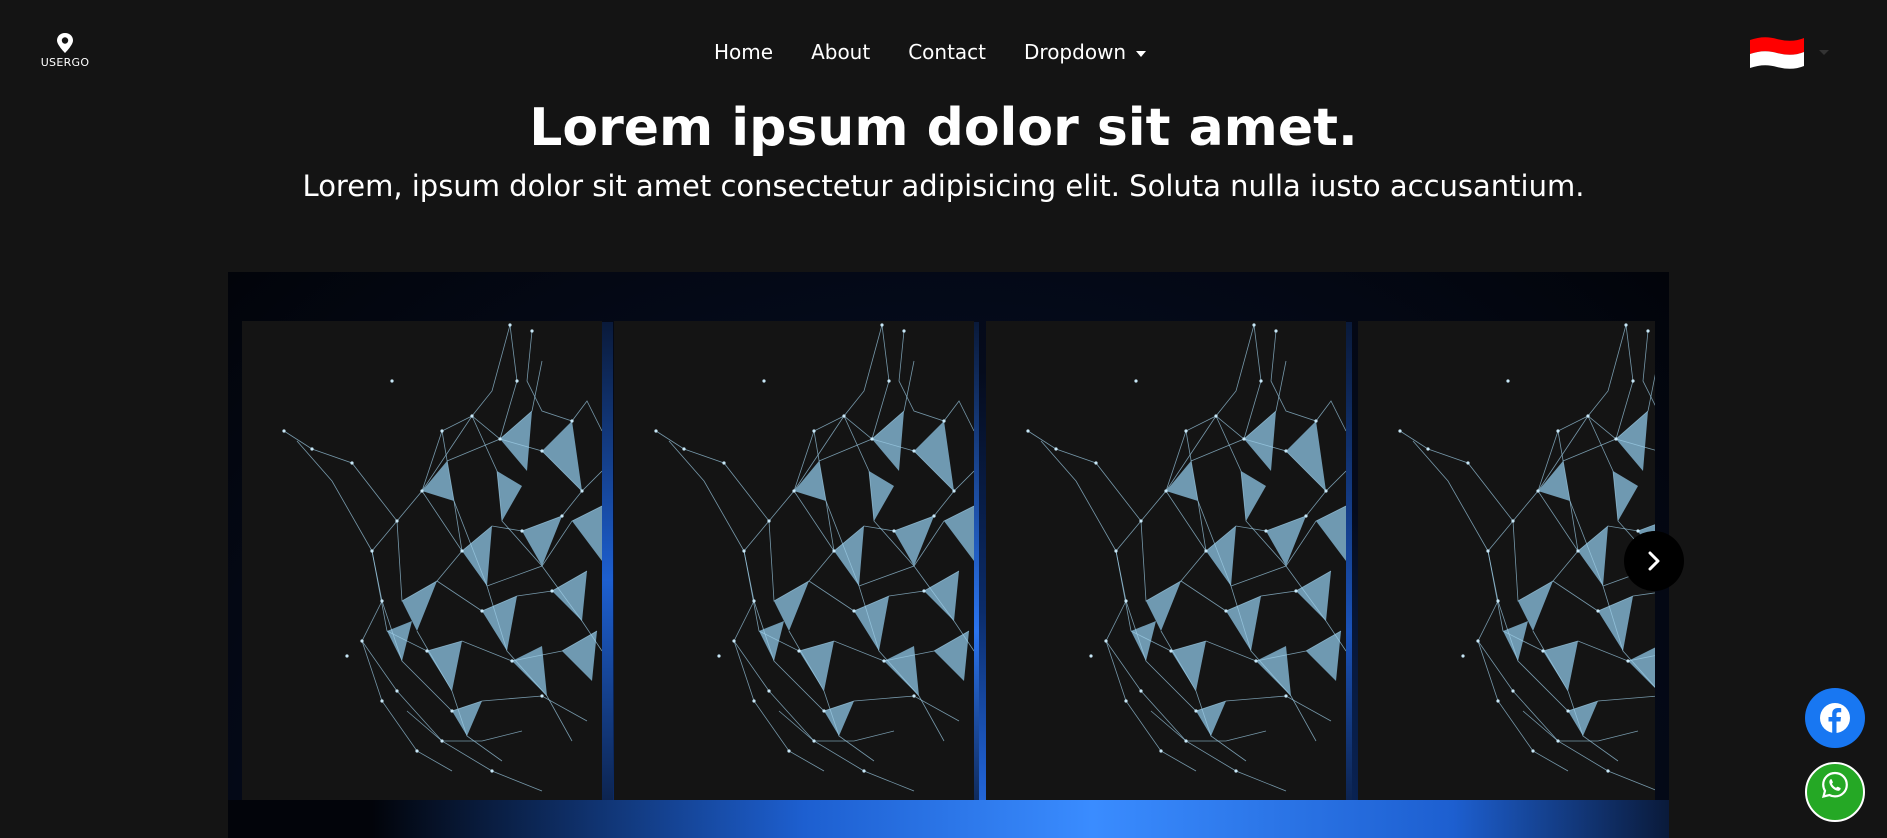  What do you see at coordinates (947, 52) in the screenshot?
I see `nav-item-contact: Contact` at bounding box center [947, 52].